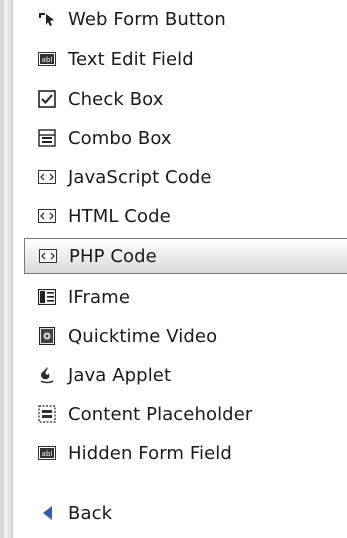  I want to click on menu-item-label: PHP Code, so click(113, 256).